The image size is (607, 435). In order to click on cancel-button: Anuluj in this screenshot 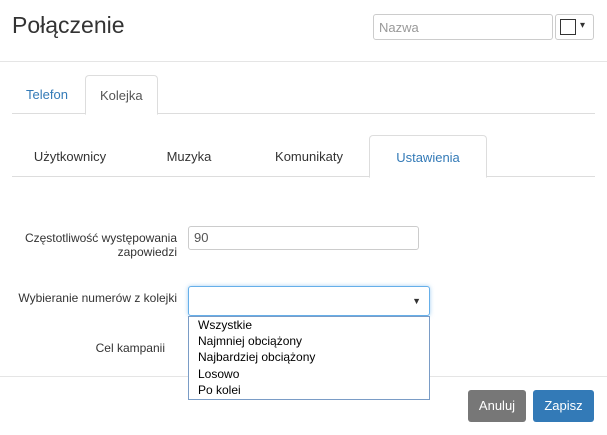, I will do `click(497, 406)`.